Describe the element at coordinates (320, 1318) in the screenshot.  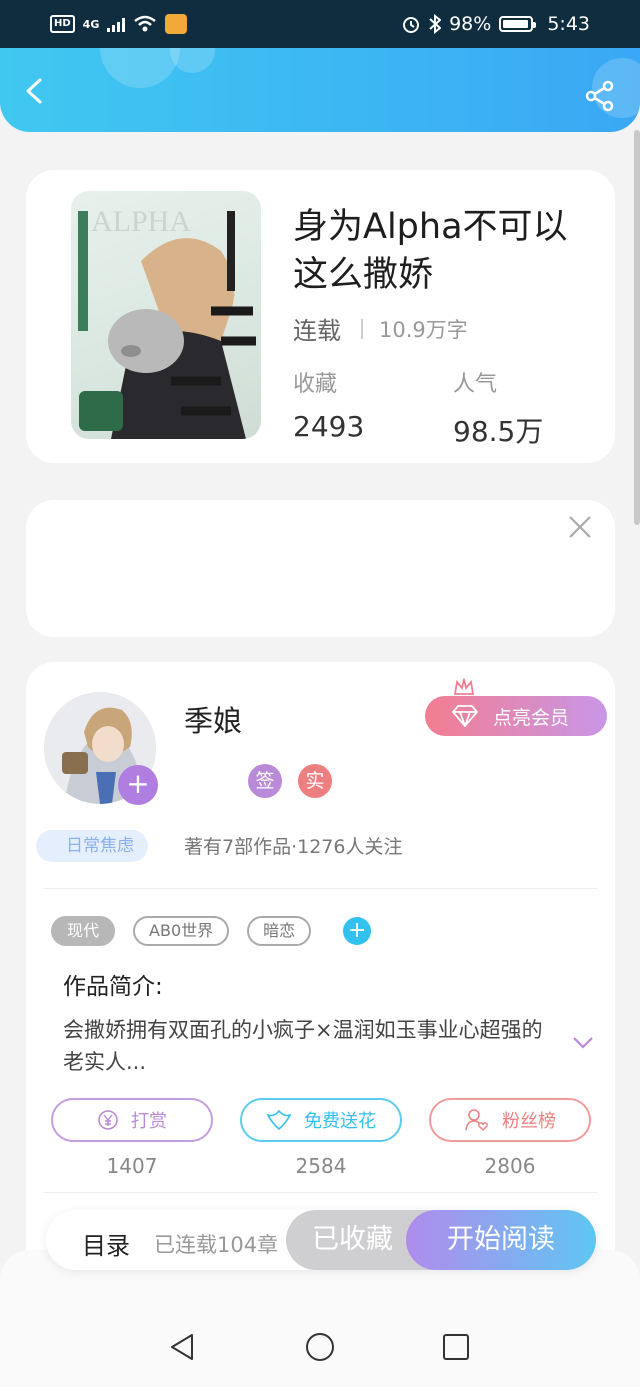
I see `system-nav-bar` at that location.